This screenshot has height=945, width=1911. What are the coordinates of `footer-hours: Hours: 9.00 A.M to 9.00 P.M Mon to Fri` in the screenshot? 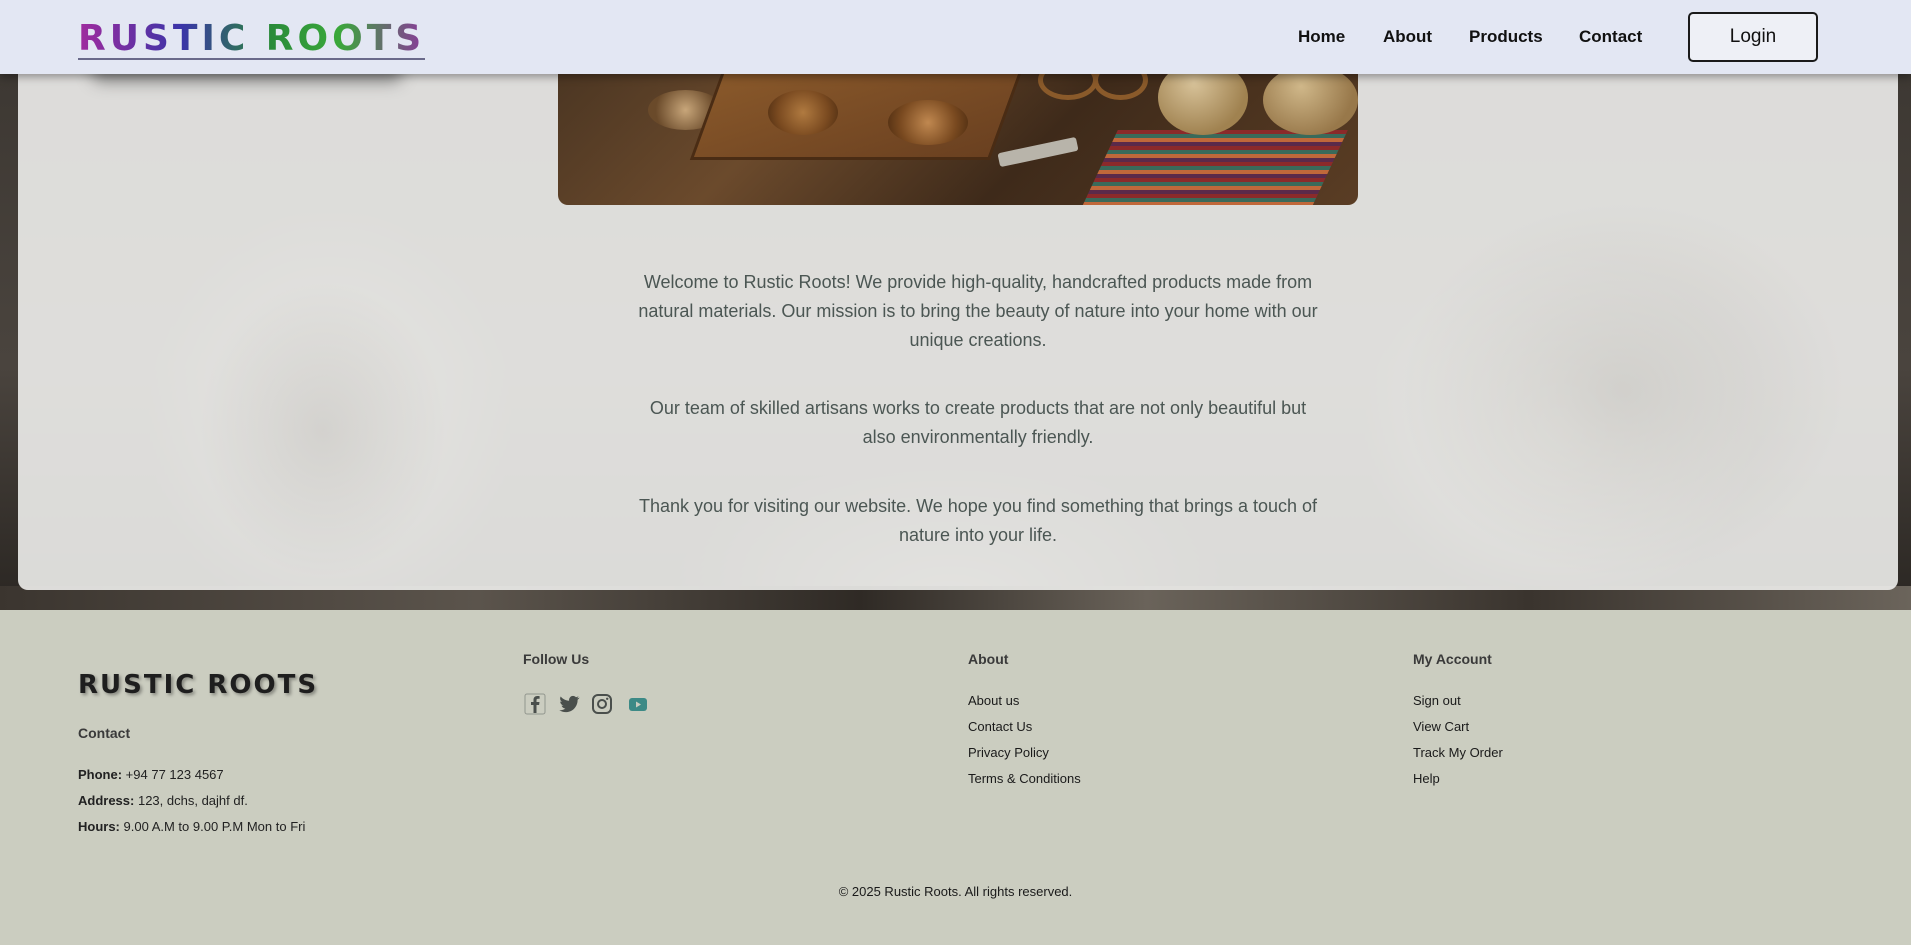 It's located at (191, 826).